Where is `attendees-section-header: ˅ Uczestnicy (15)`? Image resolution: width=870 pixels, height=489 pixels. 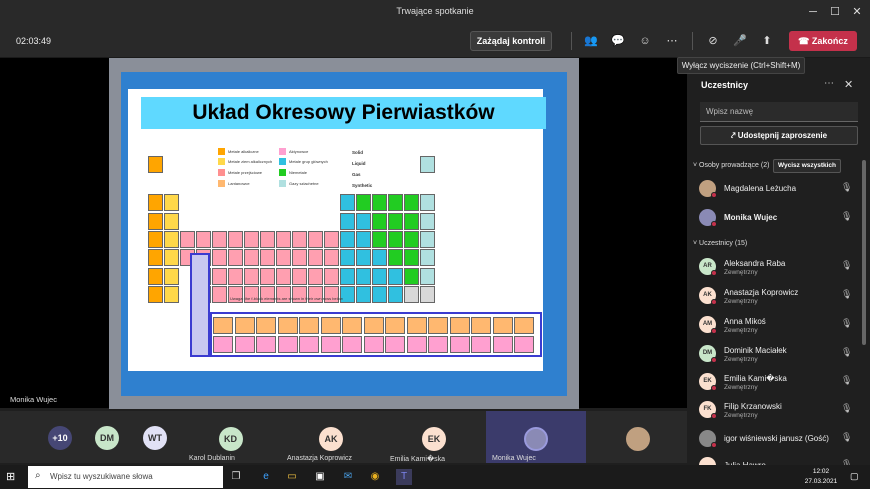 attendees-section-header: ˅ Uczestnicy (15) is located at coordinates (720, 243).